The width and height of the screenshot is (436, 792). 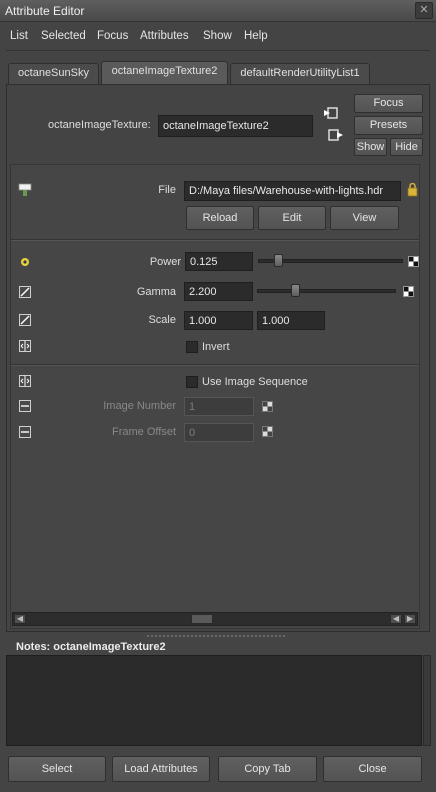 What do you see at coordinates (388, 103) in the screenshot?
I see `focus-button: Focus` at bounding box center [388, 103].